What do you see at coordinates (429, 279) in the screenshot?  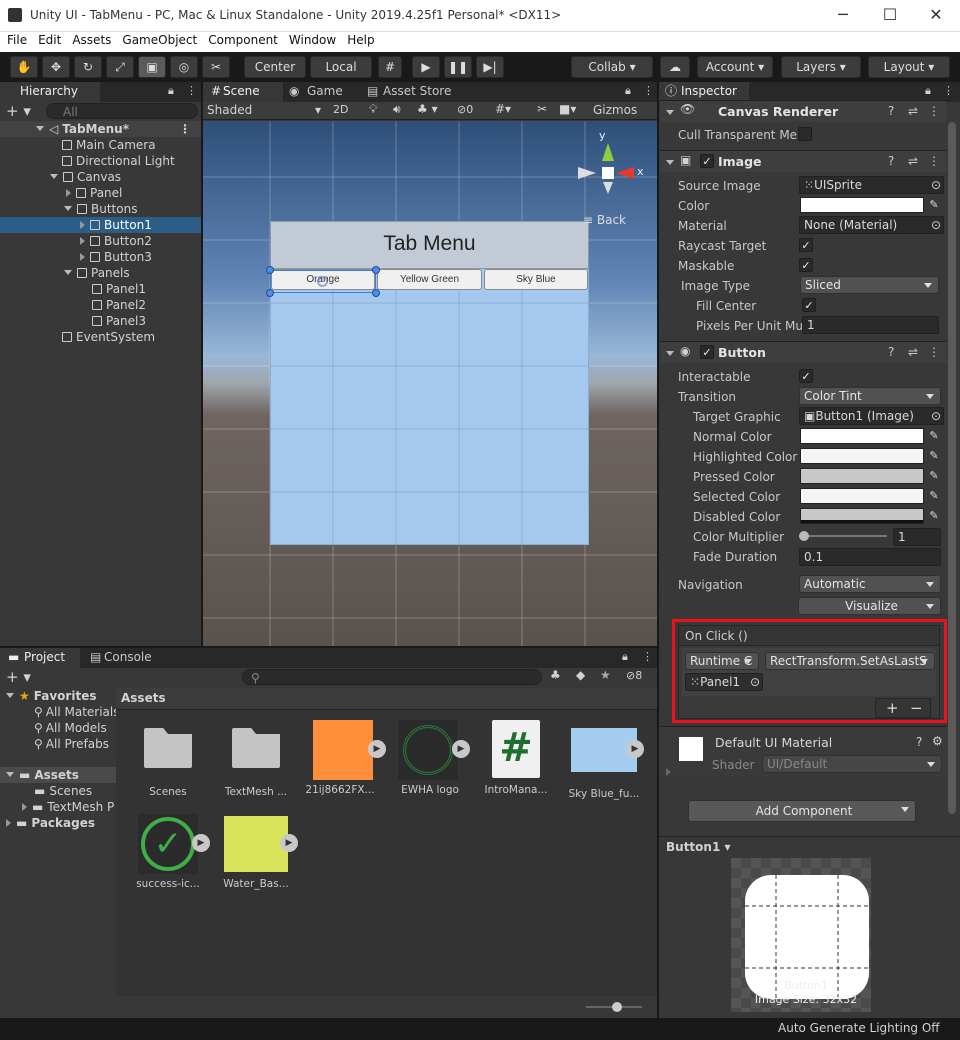 I see `ui-button-yellow-green: Yellow Green` at bounding box center [429, 279].